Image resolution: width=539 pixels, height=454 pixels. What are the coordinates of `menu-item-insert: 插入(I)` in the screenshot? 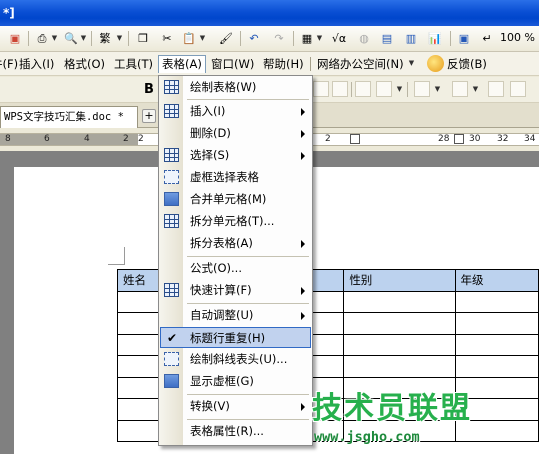 It's located at (235, 111).